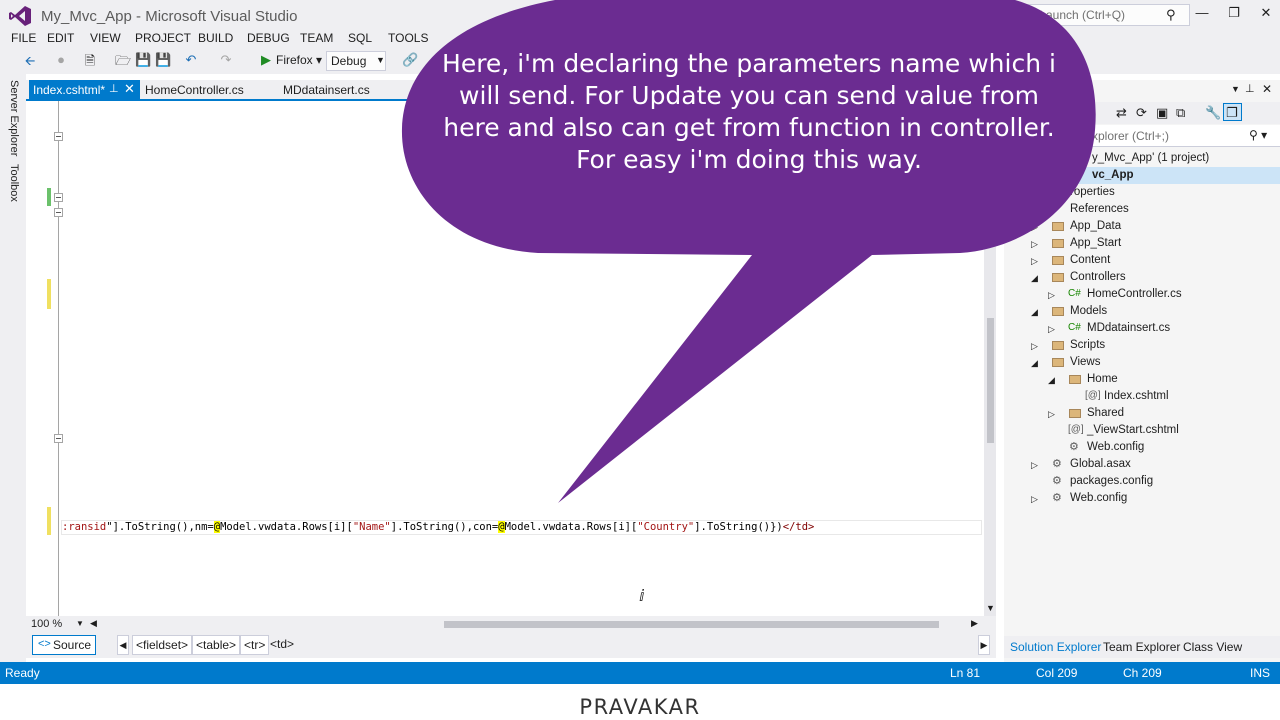 The image size is (1280, 720). I want to click on restore-icon: ❐, so click(1234, 13).